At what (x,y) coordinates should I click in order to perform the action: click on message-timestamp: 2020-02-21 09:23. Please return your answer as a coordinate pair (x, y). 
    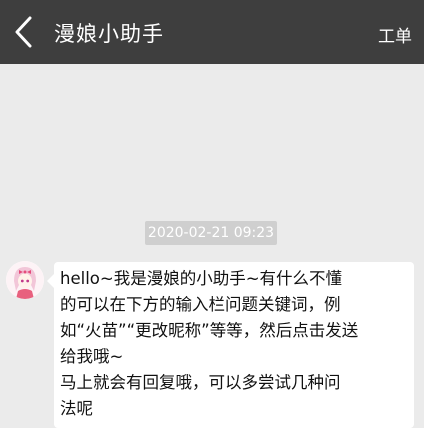
    Looking at the image, I should click on (211, 233).